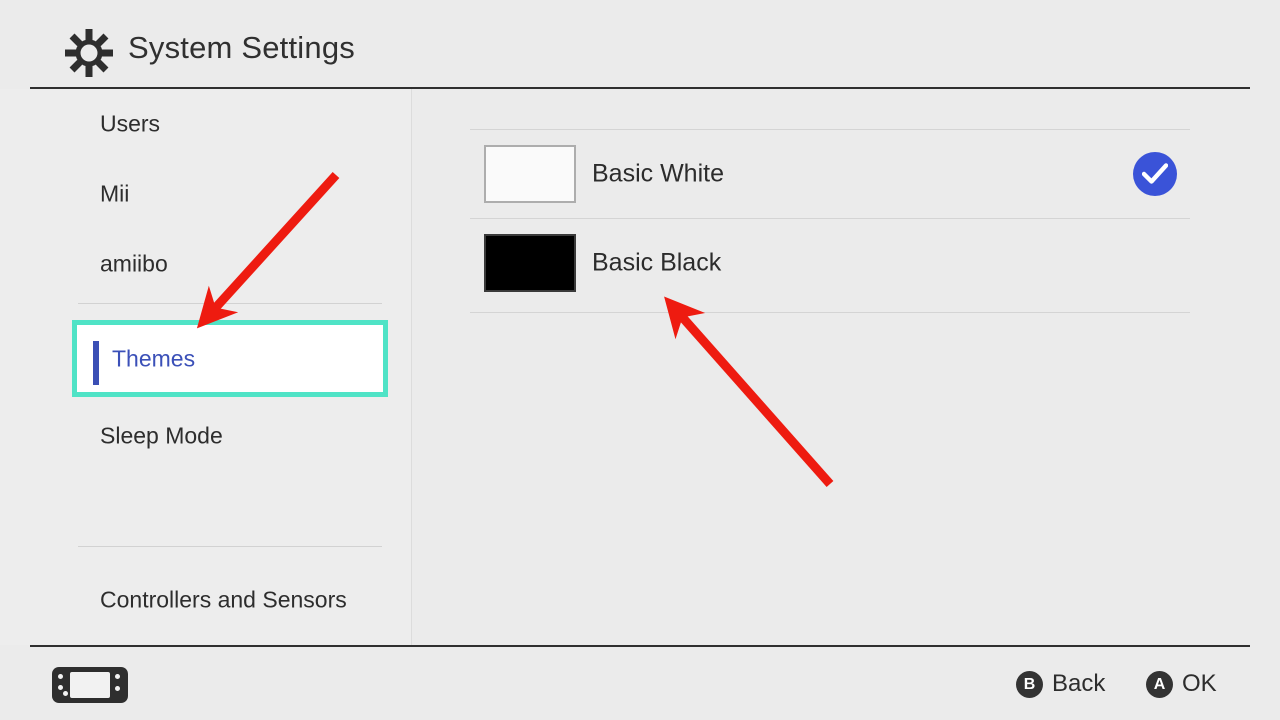 This screenshot has height=720, width=1280. What do you see at coordinates (206, 264) in the screenshot?
I see `sidebar-item-amiibo: amiibo` at bounding box center [206, 264].